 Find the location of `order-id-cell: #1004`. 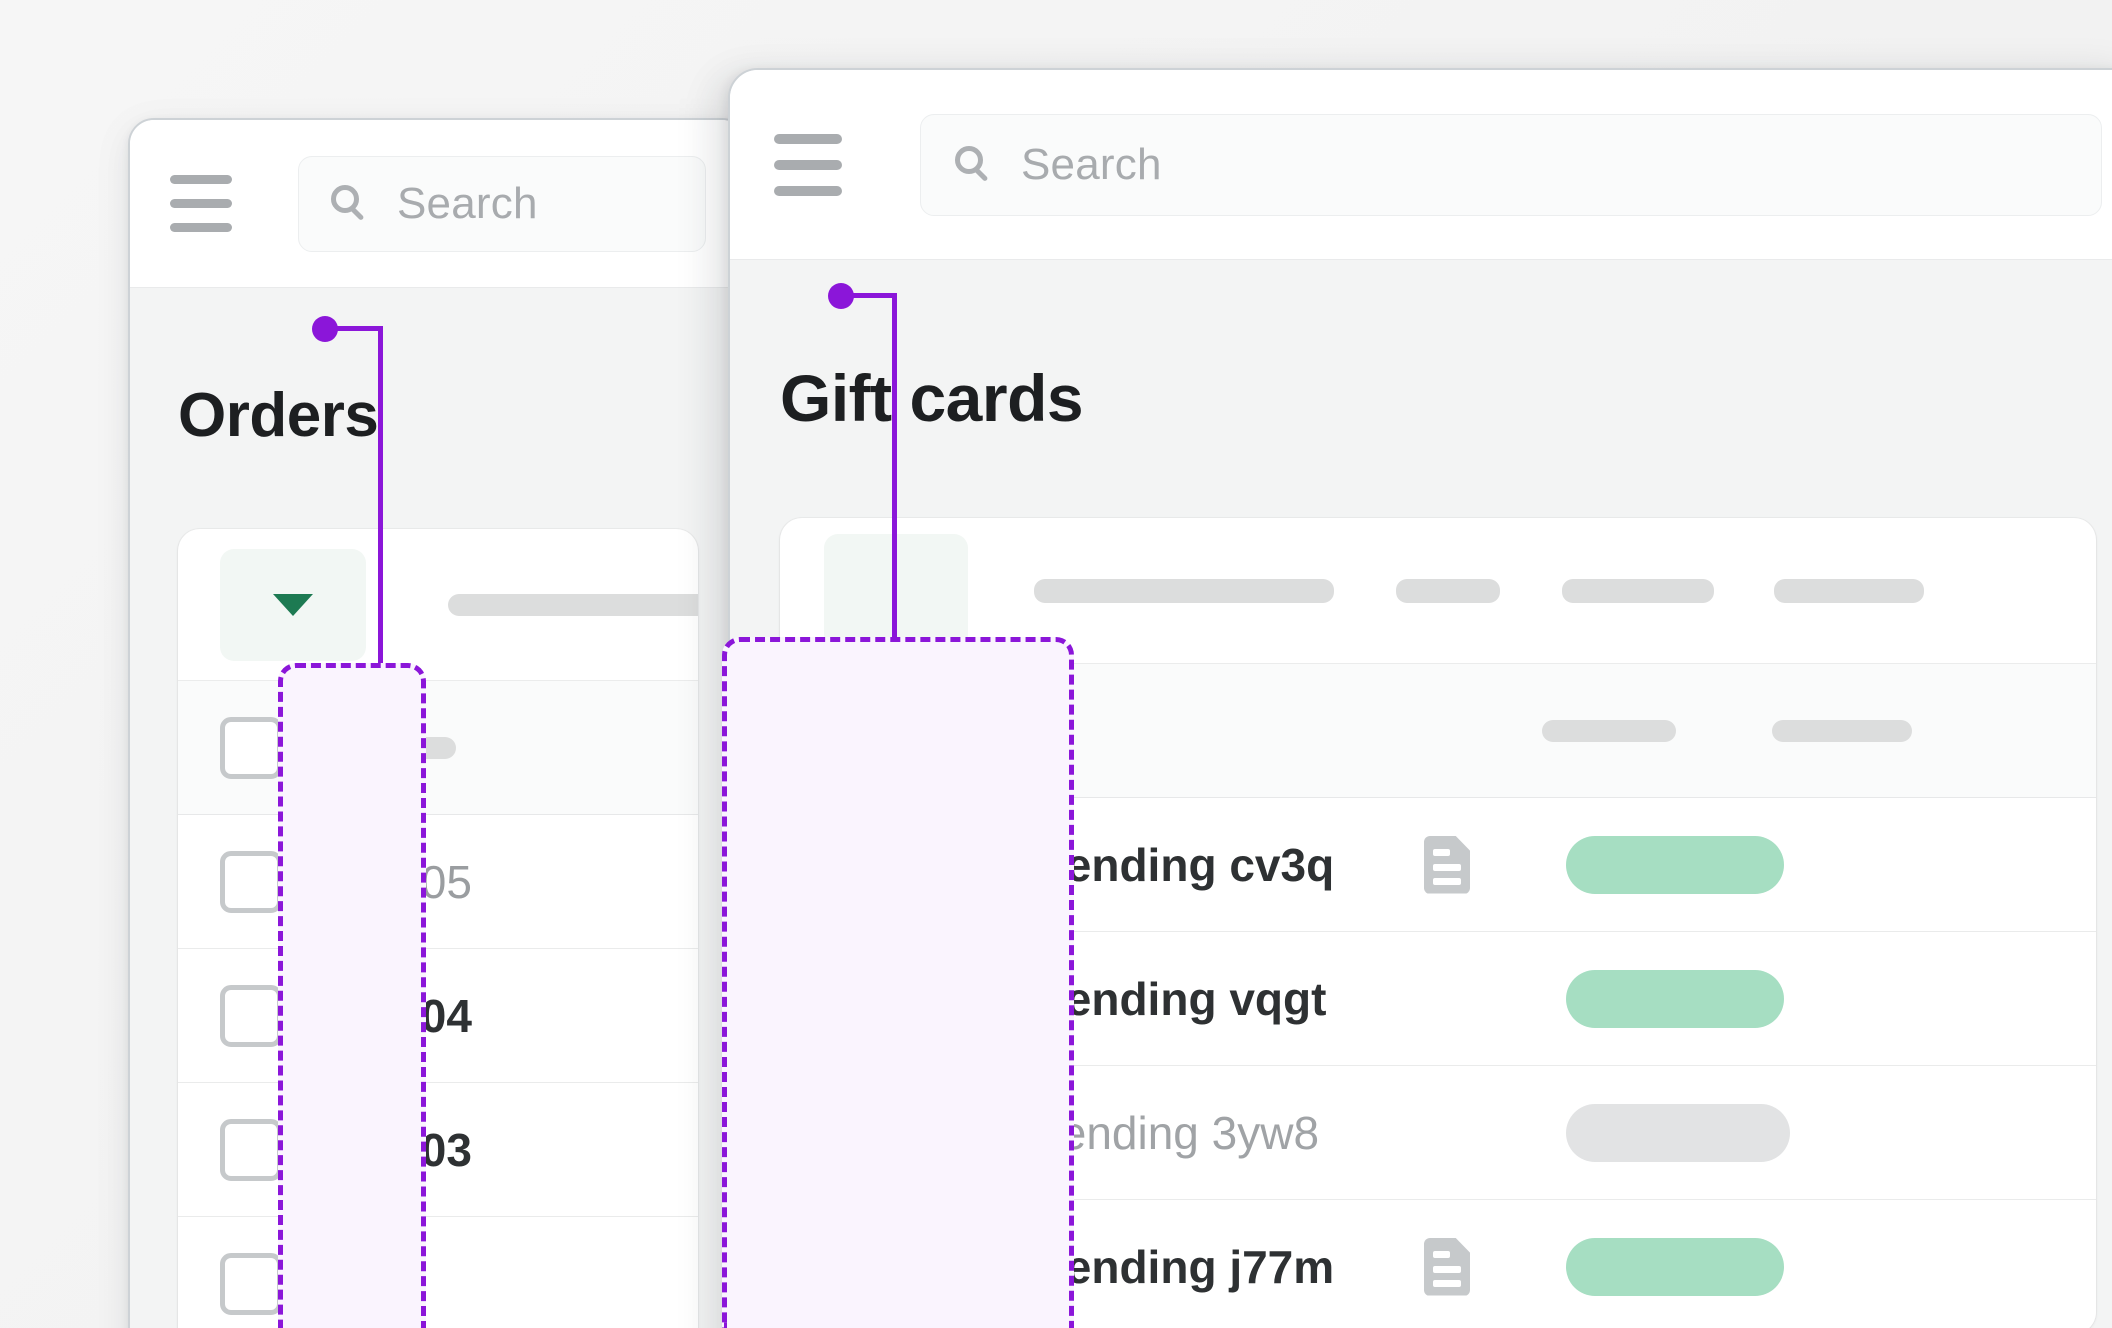

order-id-cell: #1004 is located at coordinates (408, 1015).